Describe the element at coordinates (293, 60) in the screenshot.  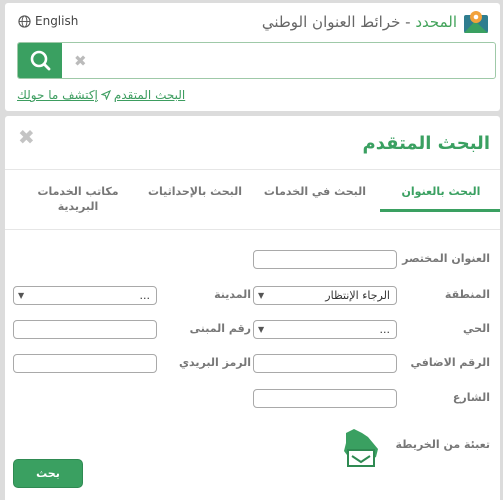
I see `search-input` at that location.